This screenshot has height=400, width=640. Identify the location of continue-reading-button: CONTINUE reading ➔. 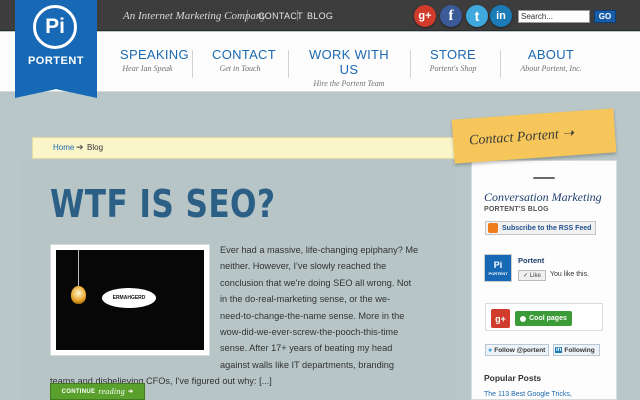
(97, 391).